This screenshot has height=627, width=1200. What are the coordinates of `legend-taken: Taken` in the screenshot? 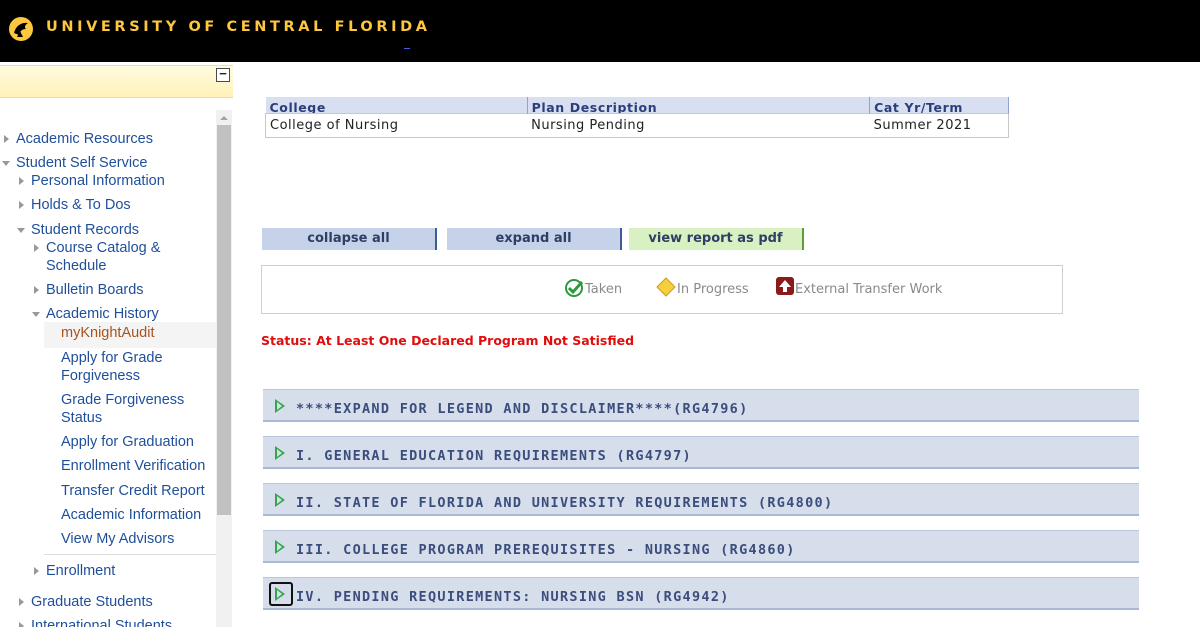 It's located at (604, 289).